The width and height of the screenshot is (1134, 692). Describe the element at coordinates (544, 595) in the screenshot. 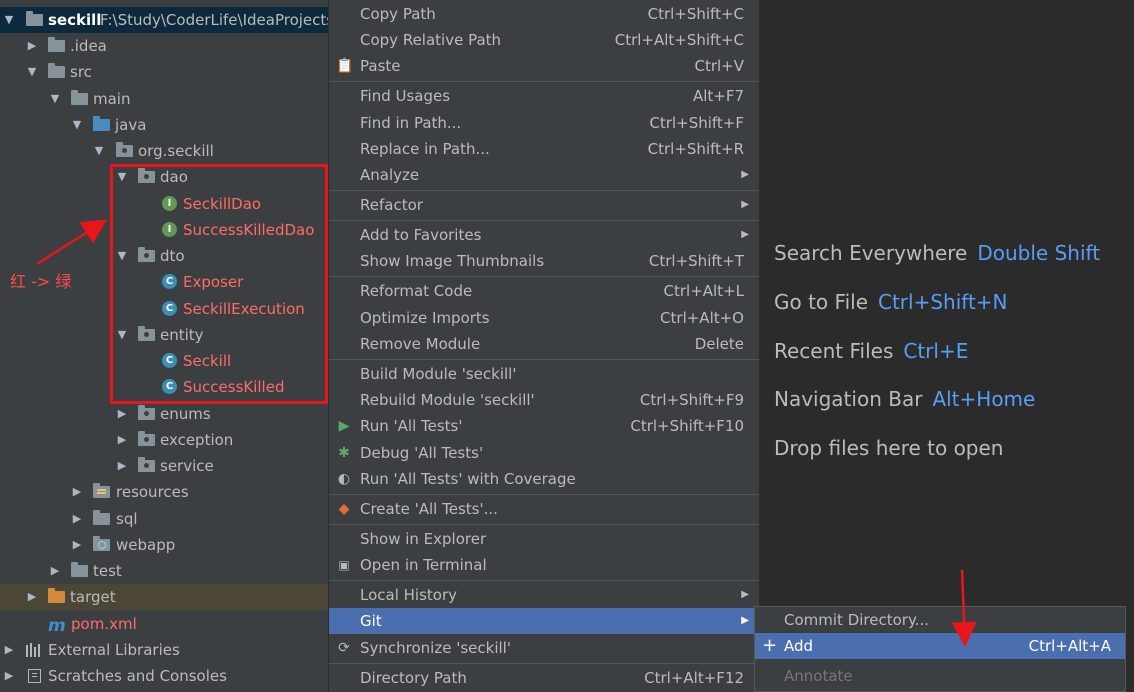

I see `menu-item-local-history: Local History ▶` at that location.